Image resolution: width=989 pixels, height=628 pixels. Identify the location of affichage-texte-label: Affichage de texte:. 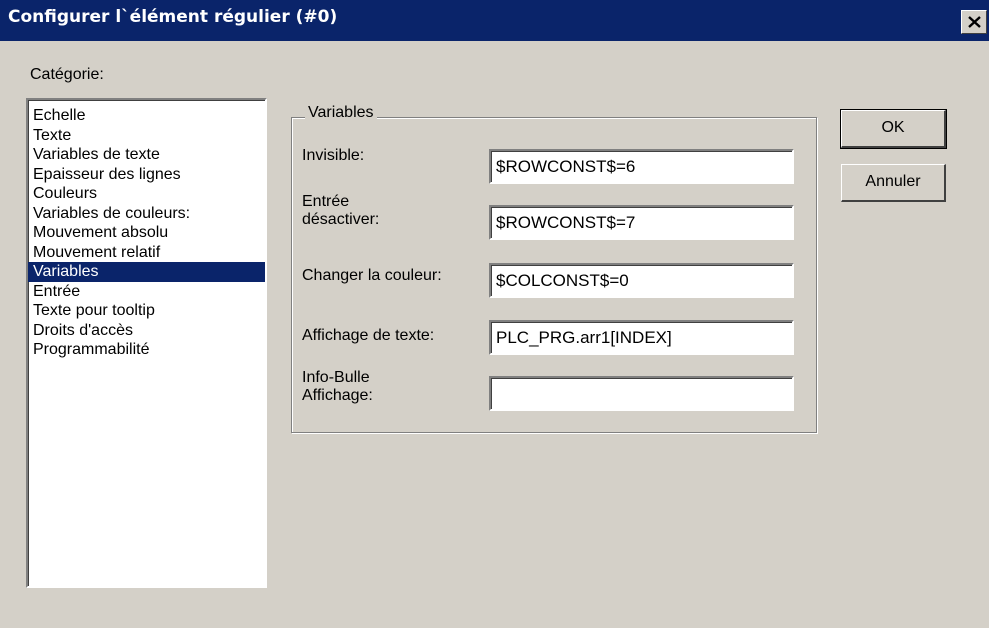
(368, 335).